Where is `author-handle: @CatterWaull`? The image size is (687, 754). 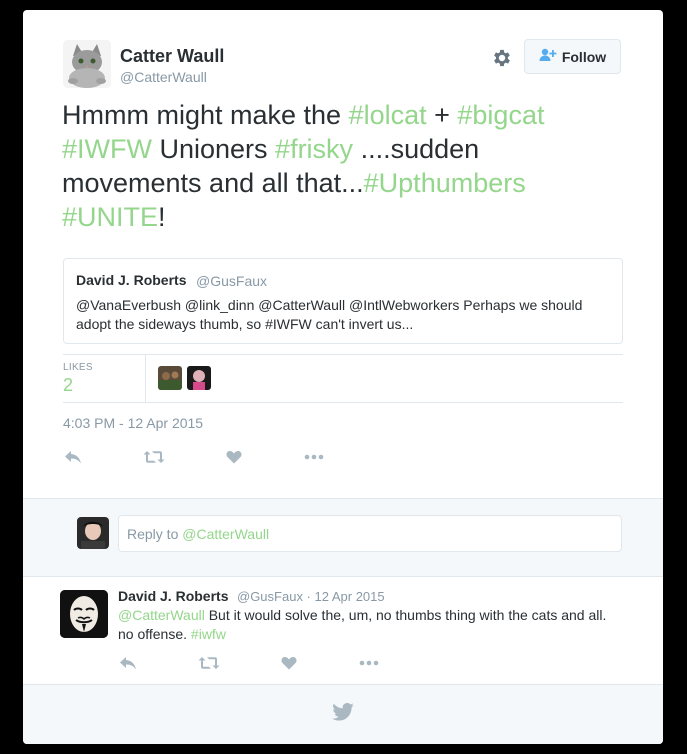
author-handle: @CatterWaull is located at coordinates (163, 77).